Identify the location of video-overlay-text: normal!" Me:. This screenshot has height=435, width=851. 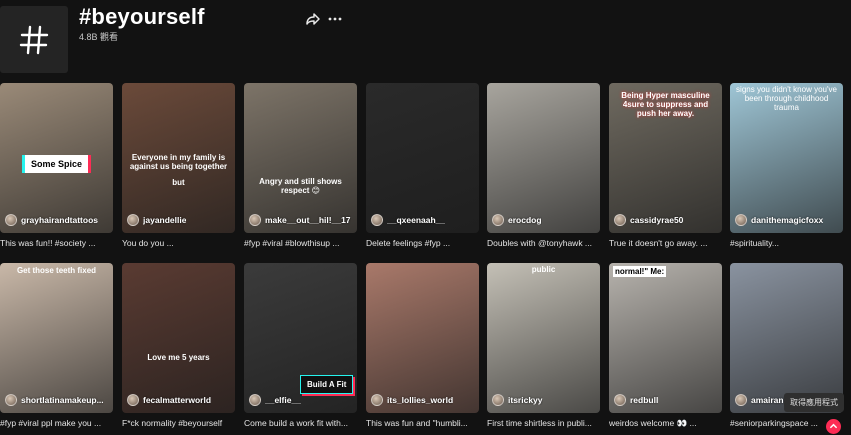
(640, 272).